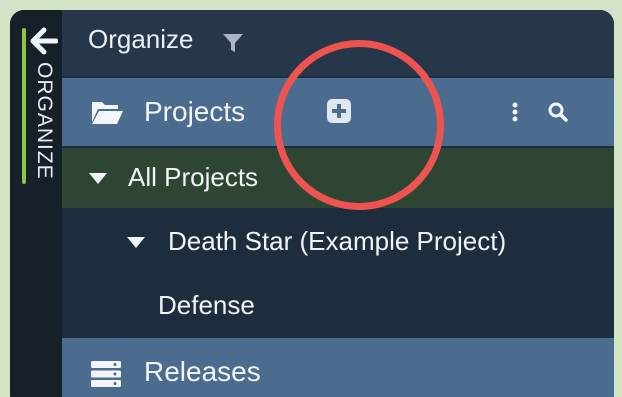  Describe the element at coordinates (36, 203) in the screenshot. I see `organize-rail: ORGANIZE` at that location.